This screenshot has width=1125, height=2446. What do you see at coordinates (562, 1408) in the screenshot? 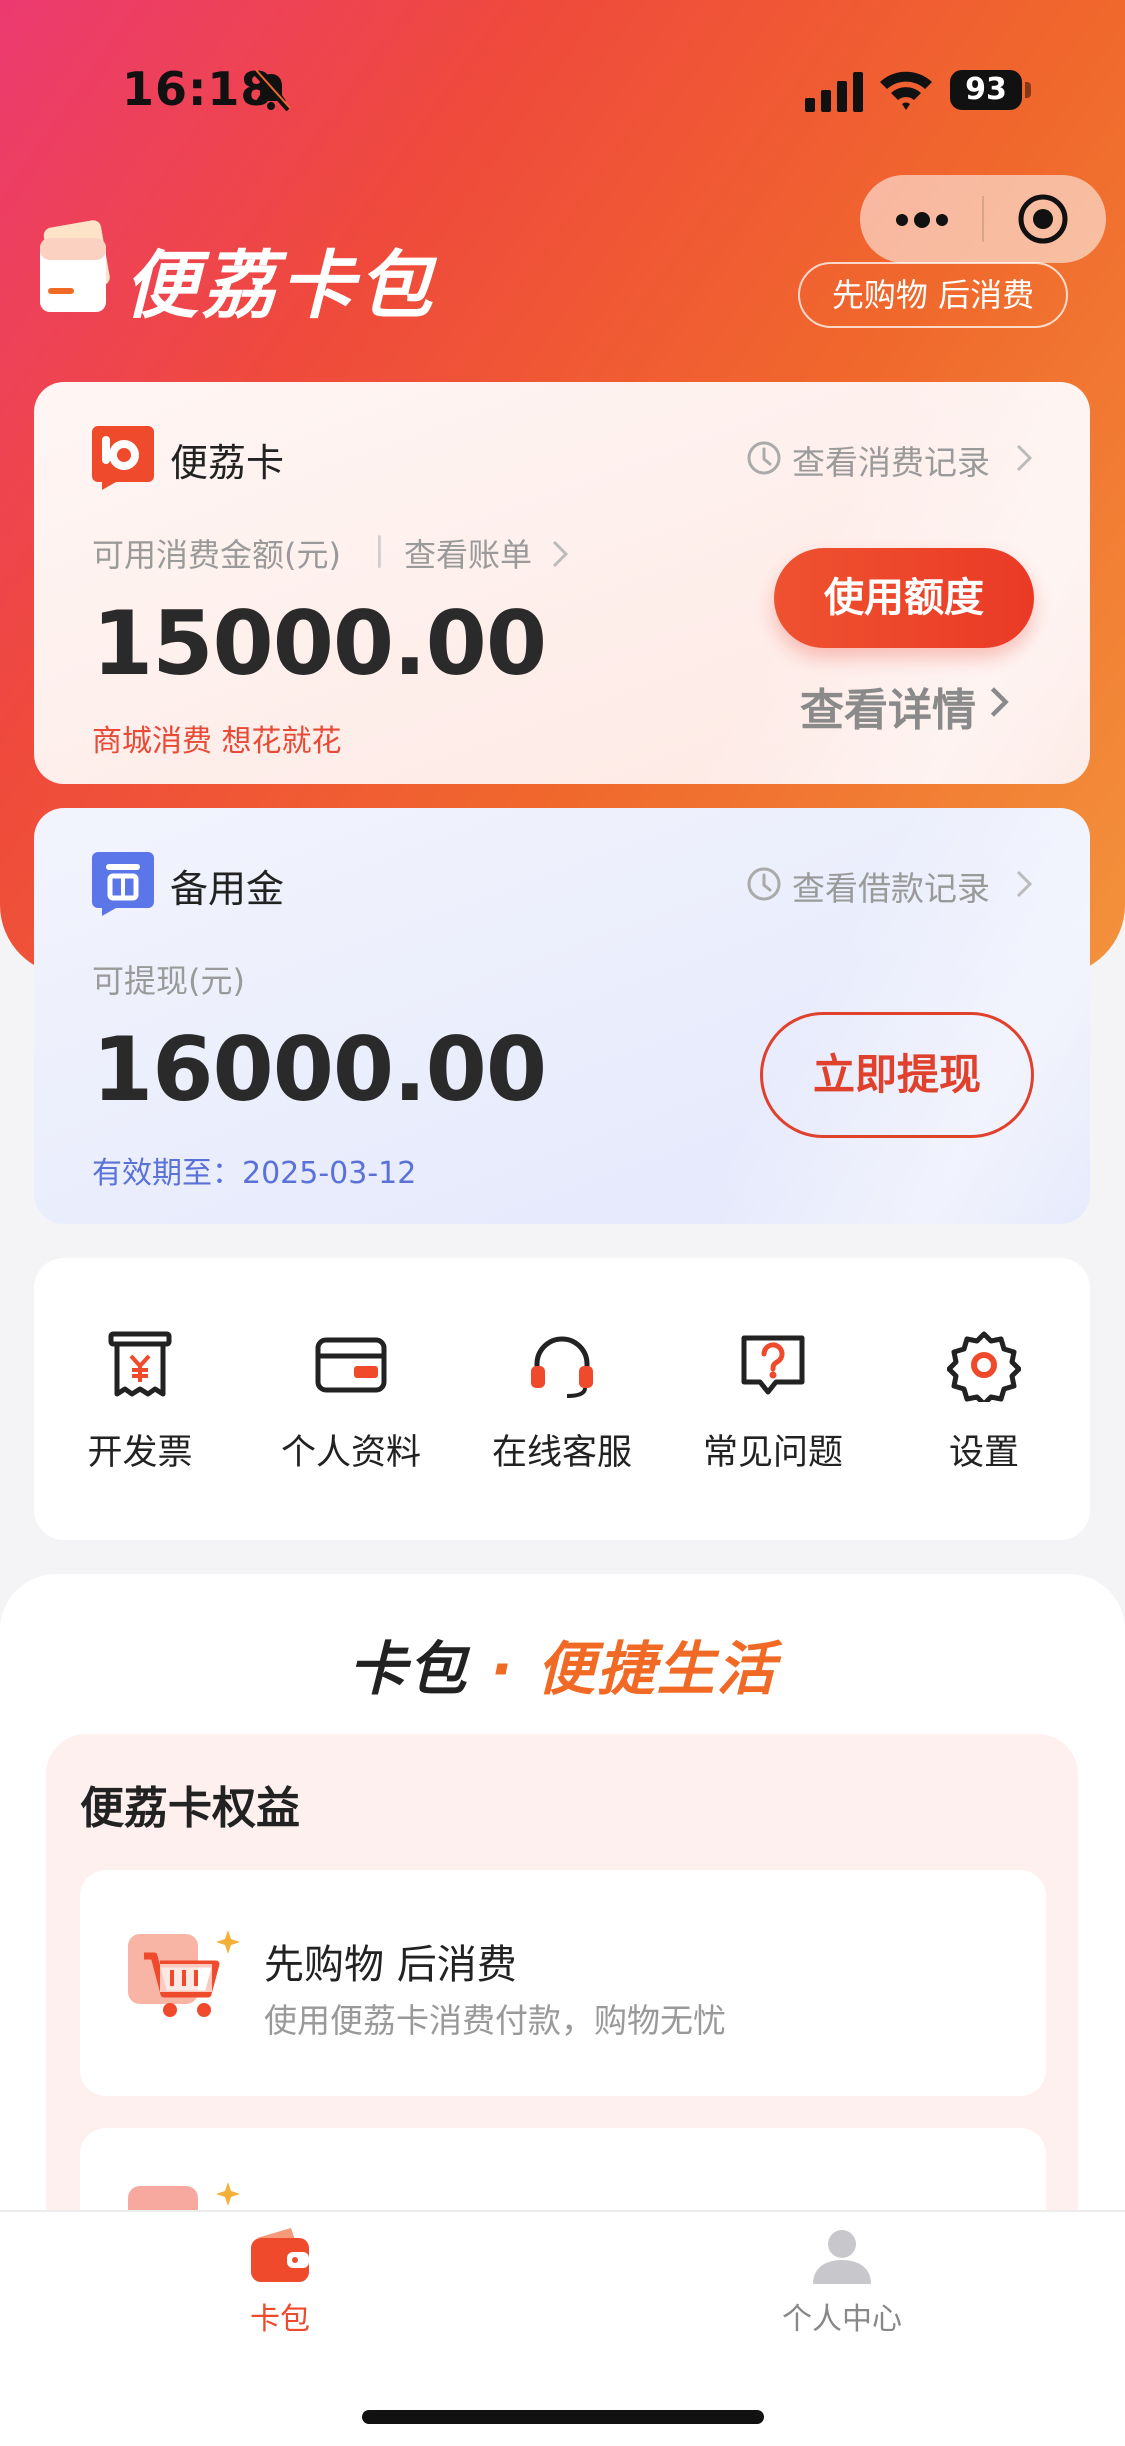
I see `quick-action-customer-service: 在线客服` at bounding box center [562, 1408].